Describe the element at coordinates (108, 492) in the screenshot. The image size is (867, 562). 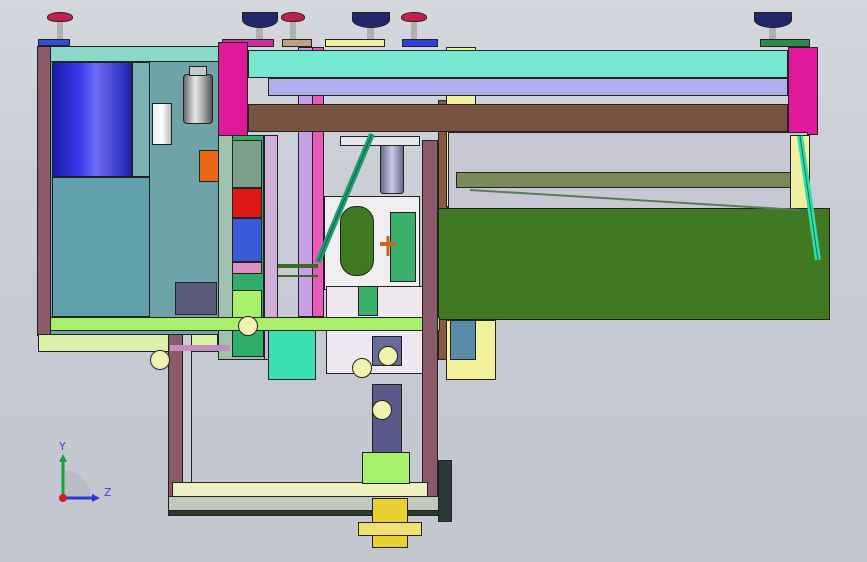
I see `z-axis-label: Z` at that location.